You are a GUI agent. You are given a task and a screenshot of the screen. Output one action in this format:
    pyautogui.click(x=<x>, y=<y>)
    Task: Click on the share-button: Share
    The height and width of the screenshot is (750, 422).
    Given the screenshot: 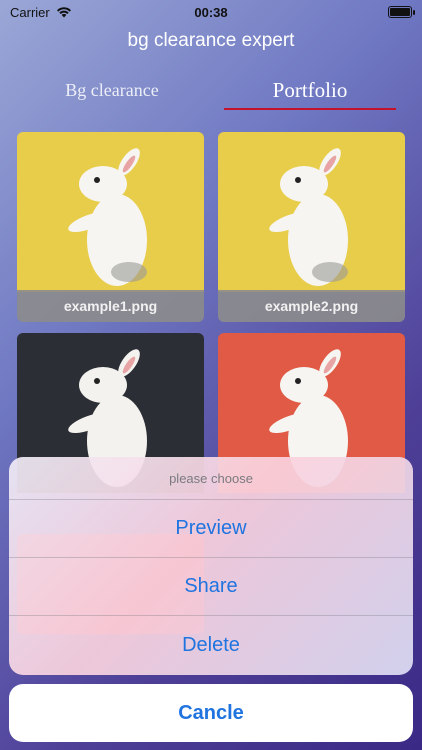 What is the action you would take?
    pyautogui.click(x=211, y=587)
    